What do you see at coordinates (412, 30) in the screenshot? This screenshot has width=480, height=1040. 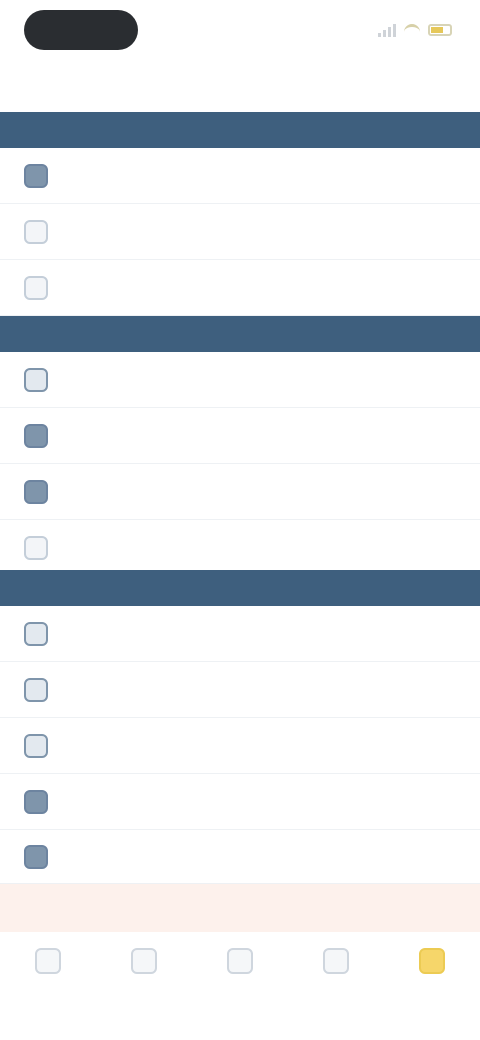 I see `wifi-icon` at bounding box center [412, 30].